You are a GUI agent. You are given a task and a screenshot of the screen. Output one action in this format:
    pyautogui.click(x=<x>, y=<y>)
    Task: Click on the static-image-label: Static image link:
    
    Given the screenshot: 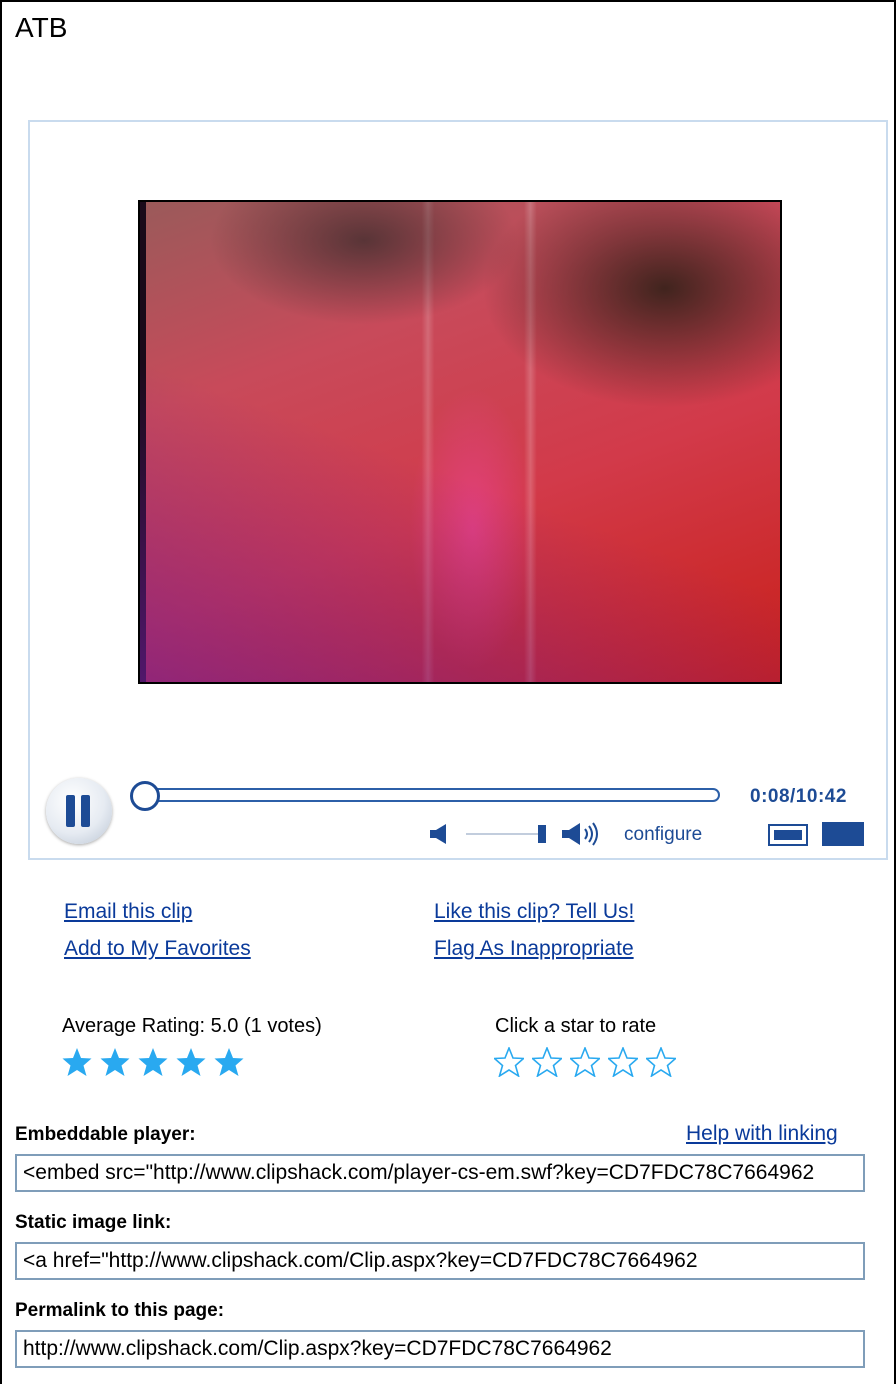 What is the action you would take?
    pyautogui.click(x=93, y=1222)
    